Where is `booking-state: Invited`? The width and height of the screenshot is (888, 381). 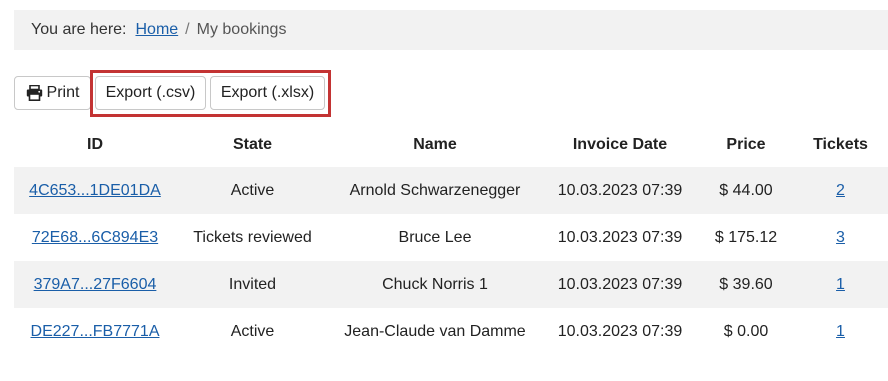 booking-state: Invited is located at coordinates (252, 284).